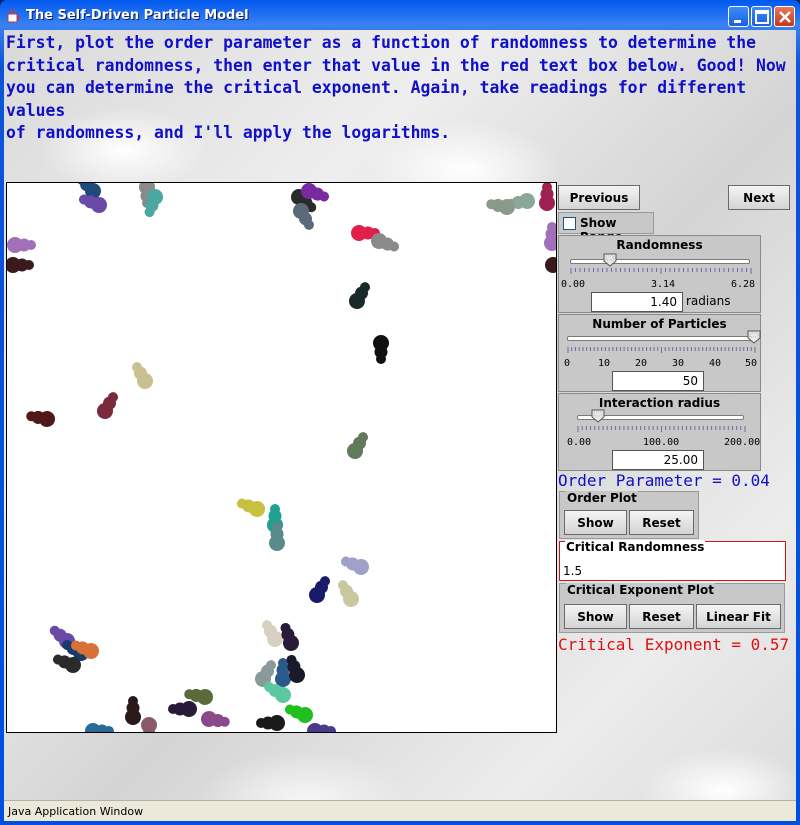  I want to click on minimize-button, so click(738, 16).